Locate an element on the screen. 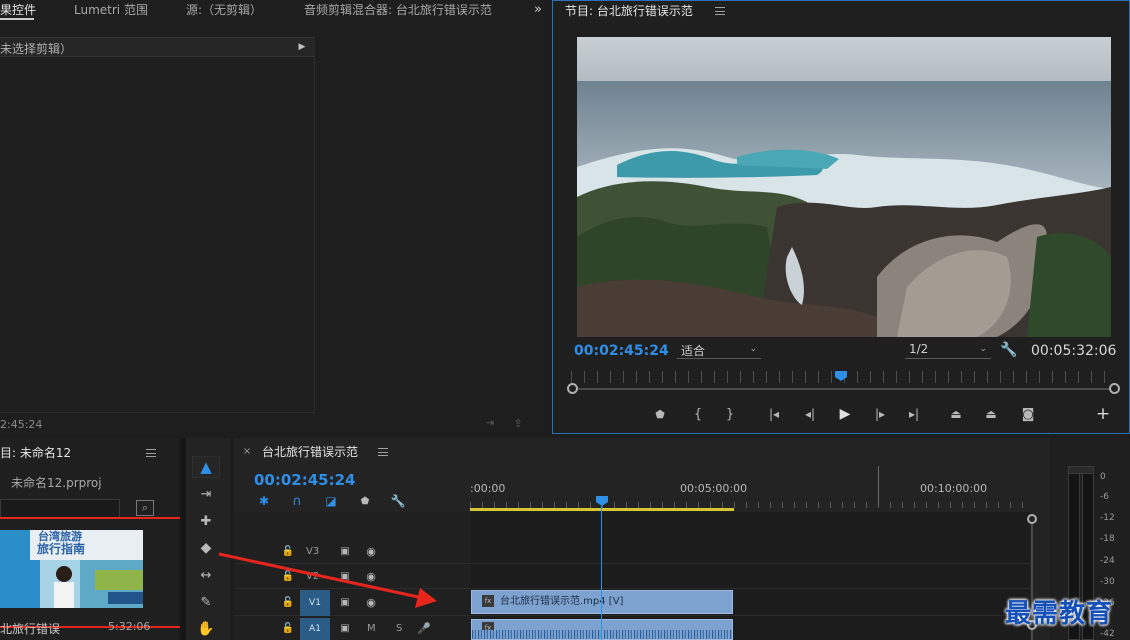 This screenshot has width=1130, height=640. track-select-tool-icon: ⇥ is located at coordinates (206, 494).